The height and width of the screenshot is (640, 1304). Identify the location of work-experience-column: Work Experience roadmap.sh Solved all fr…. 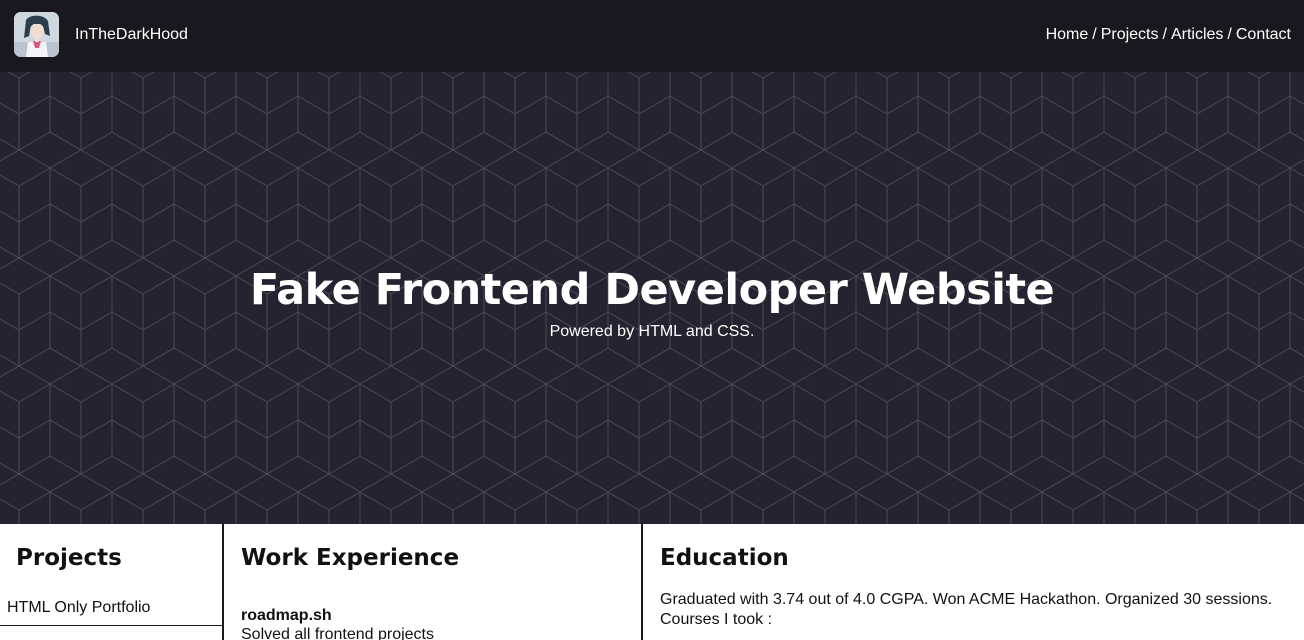
(433, 582).